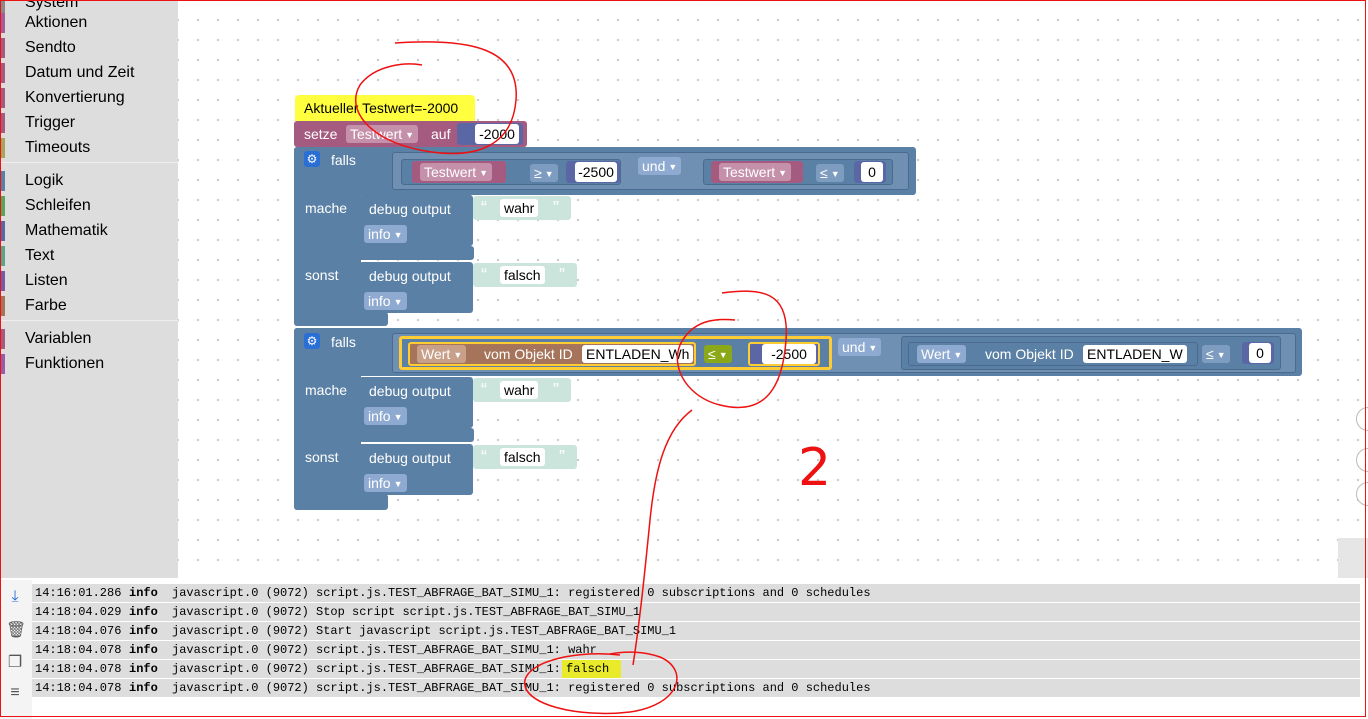  I want to click on scroll-down-icon: ⤓, so click(15, 597).